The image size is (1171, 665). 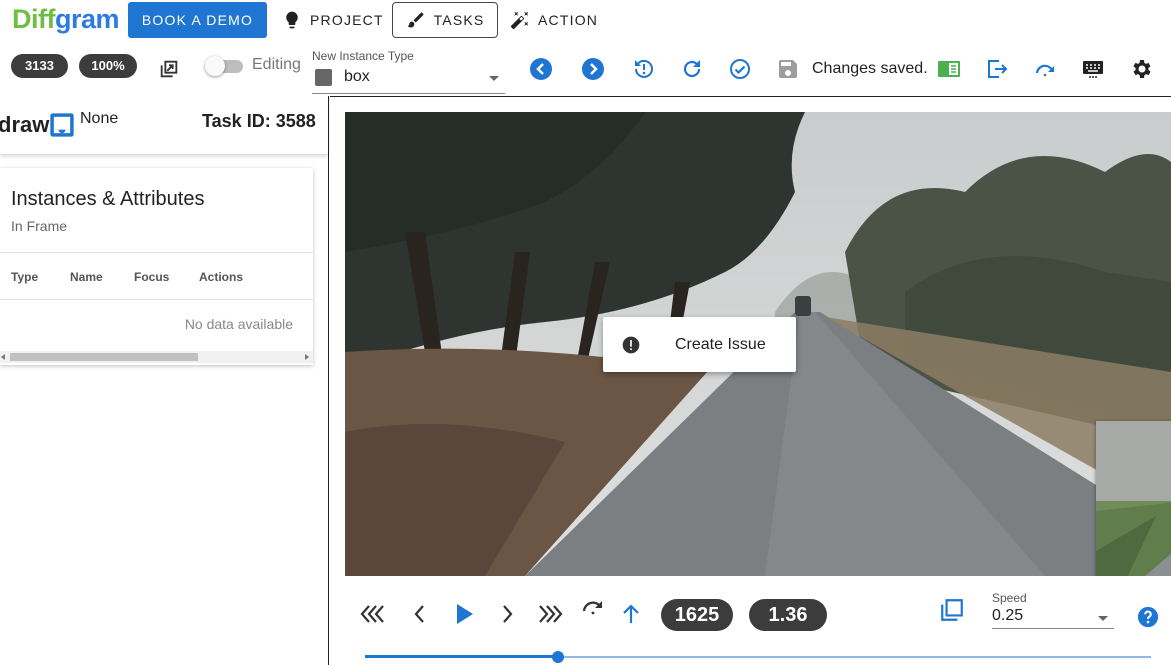 I want to click on keyboard-icon, so click(x=1093, y=69).